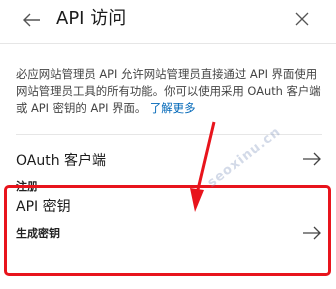 Image resolution: width=336 pixels, height=289 pixels. I want to click on annotation-arrow, so click(203, 166).